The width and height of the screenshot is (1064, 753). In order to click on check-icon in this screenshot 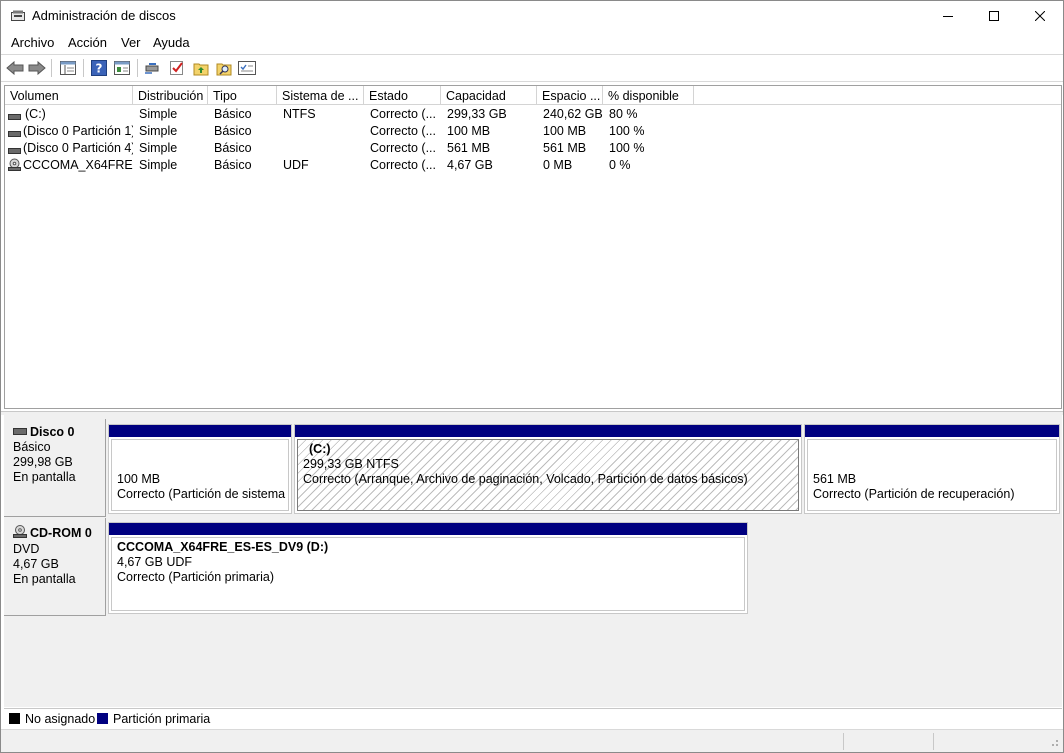, I will do `click(177, 68)`.